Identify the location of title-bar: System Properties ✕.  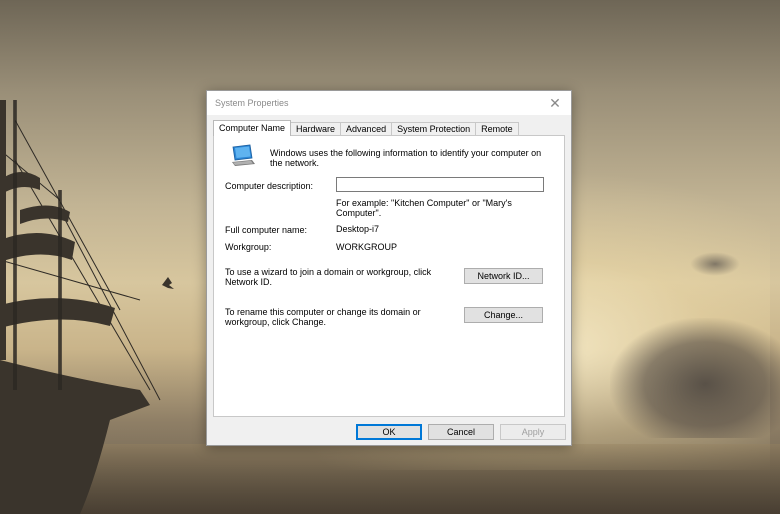
(389, 103).